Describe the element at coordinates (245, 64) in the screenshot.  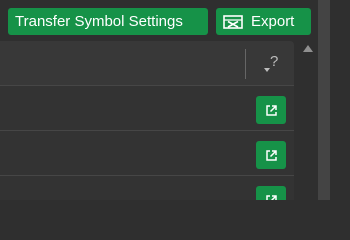
I see `column-divider` at that location.